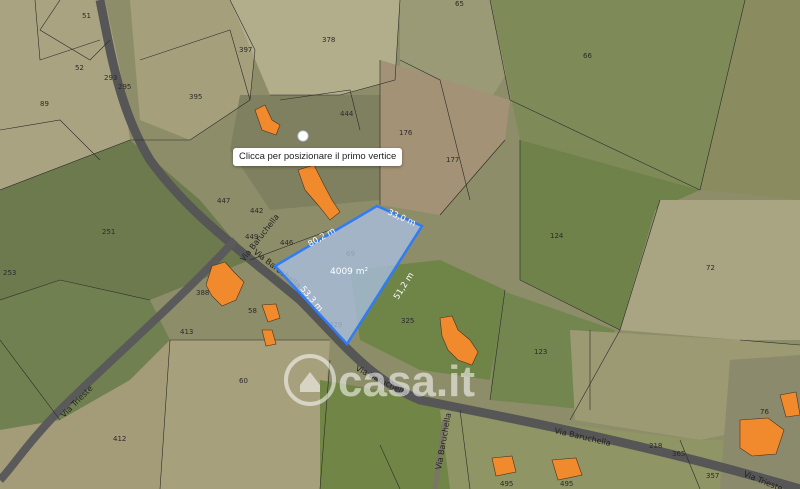 The height and width of the screenshot is (489, 800). What do you see at coordinates (124, 87) in the screenshot?
I see `parcel-label: 295` at bounding box center [124, 87].